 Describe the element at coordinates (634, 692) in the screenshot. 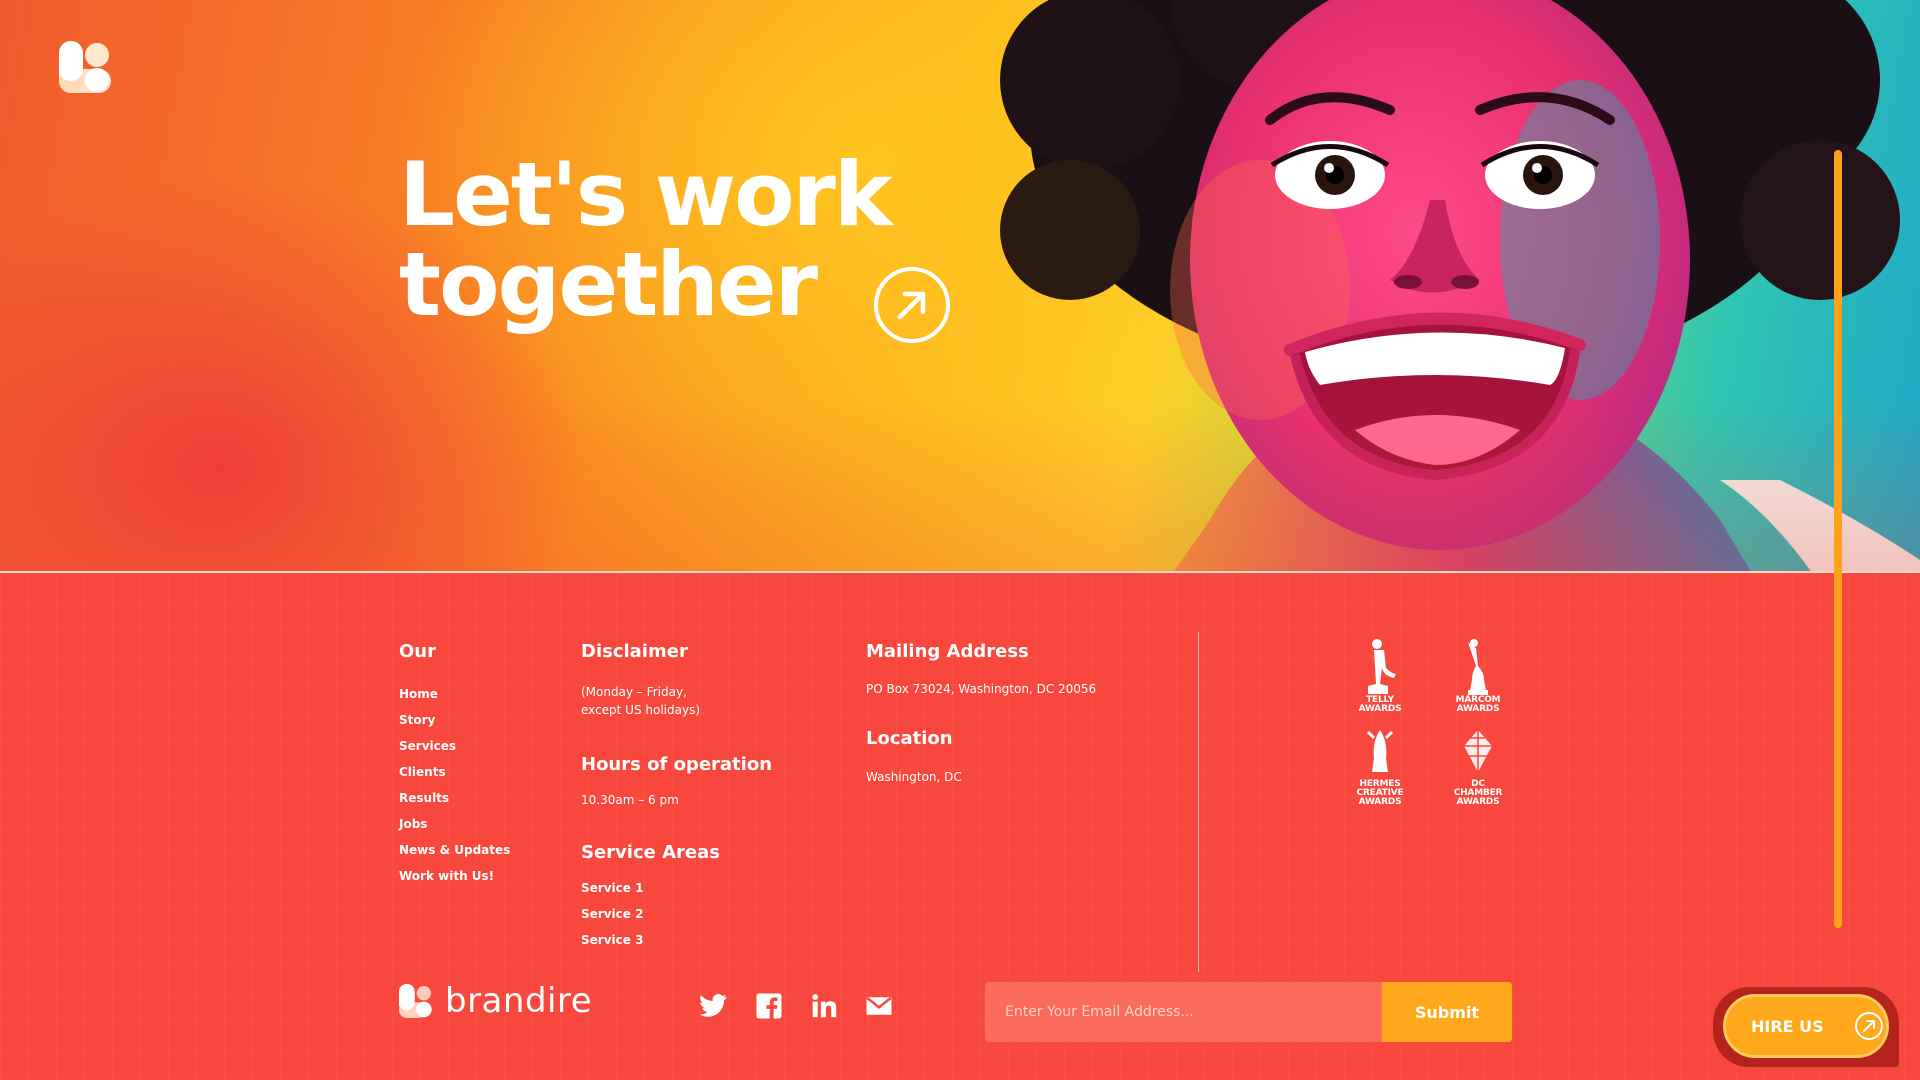

I see `disclaimer-line-1: (Monday – Friday,` at that location.